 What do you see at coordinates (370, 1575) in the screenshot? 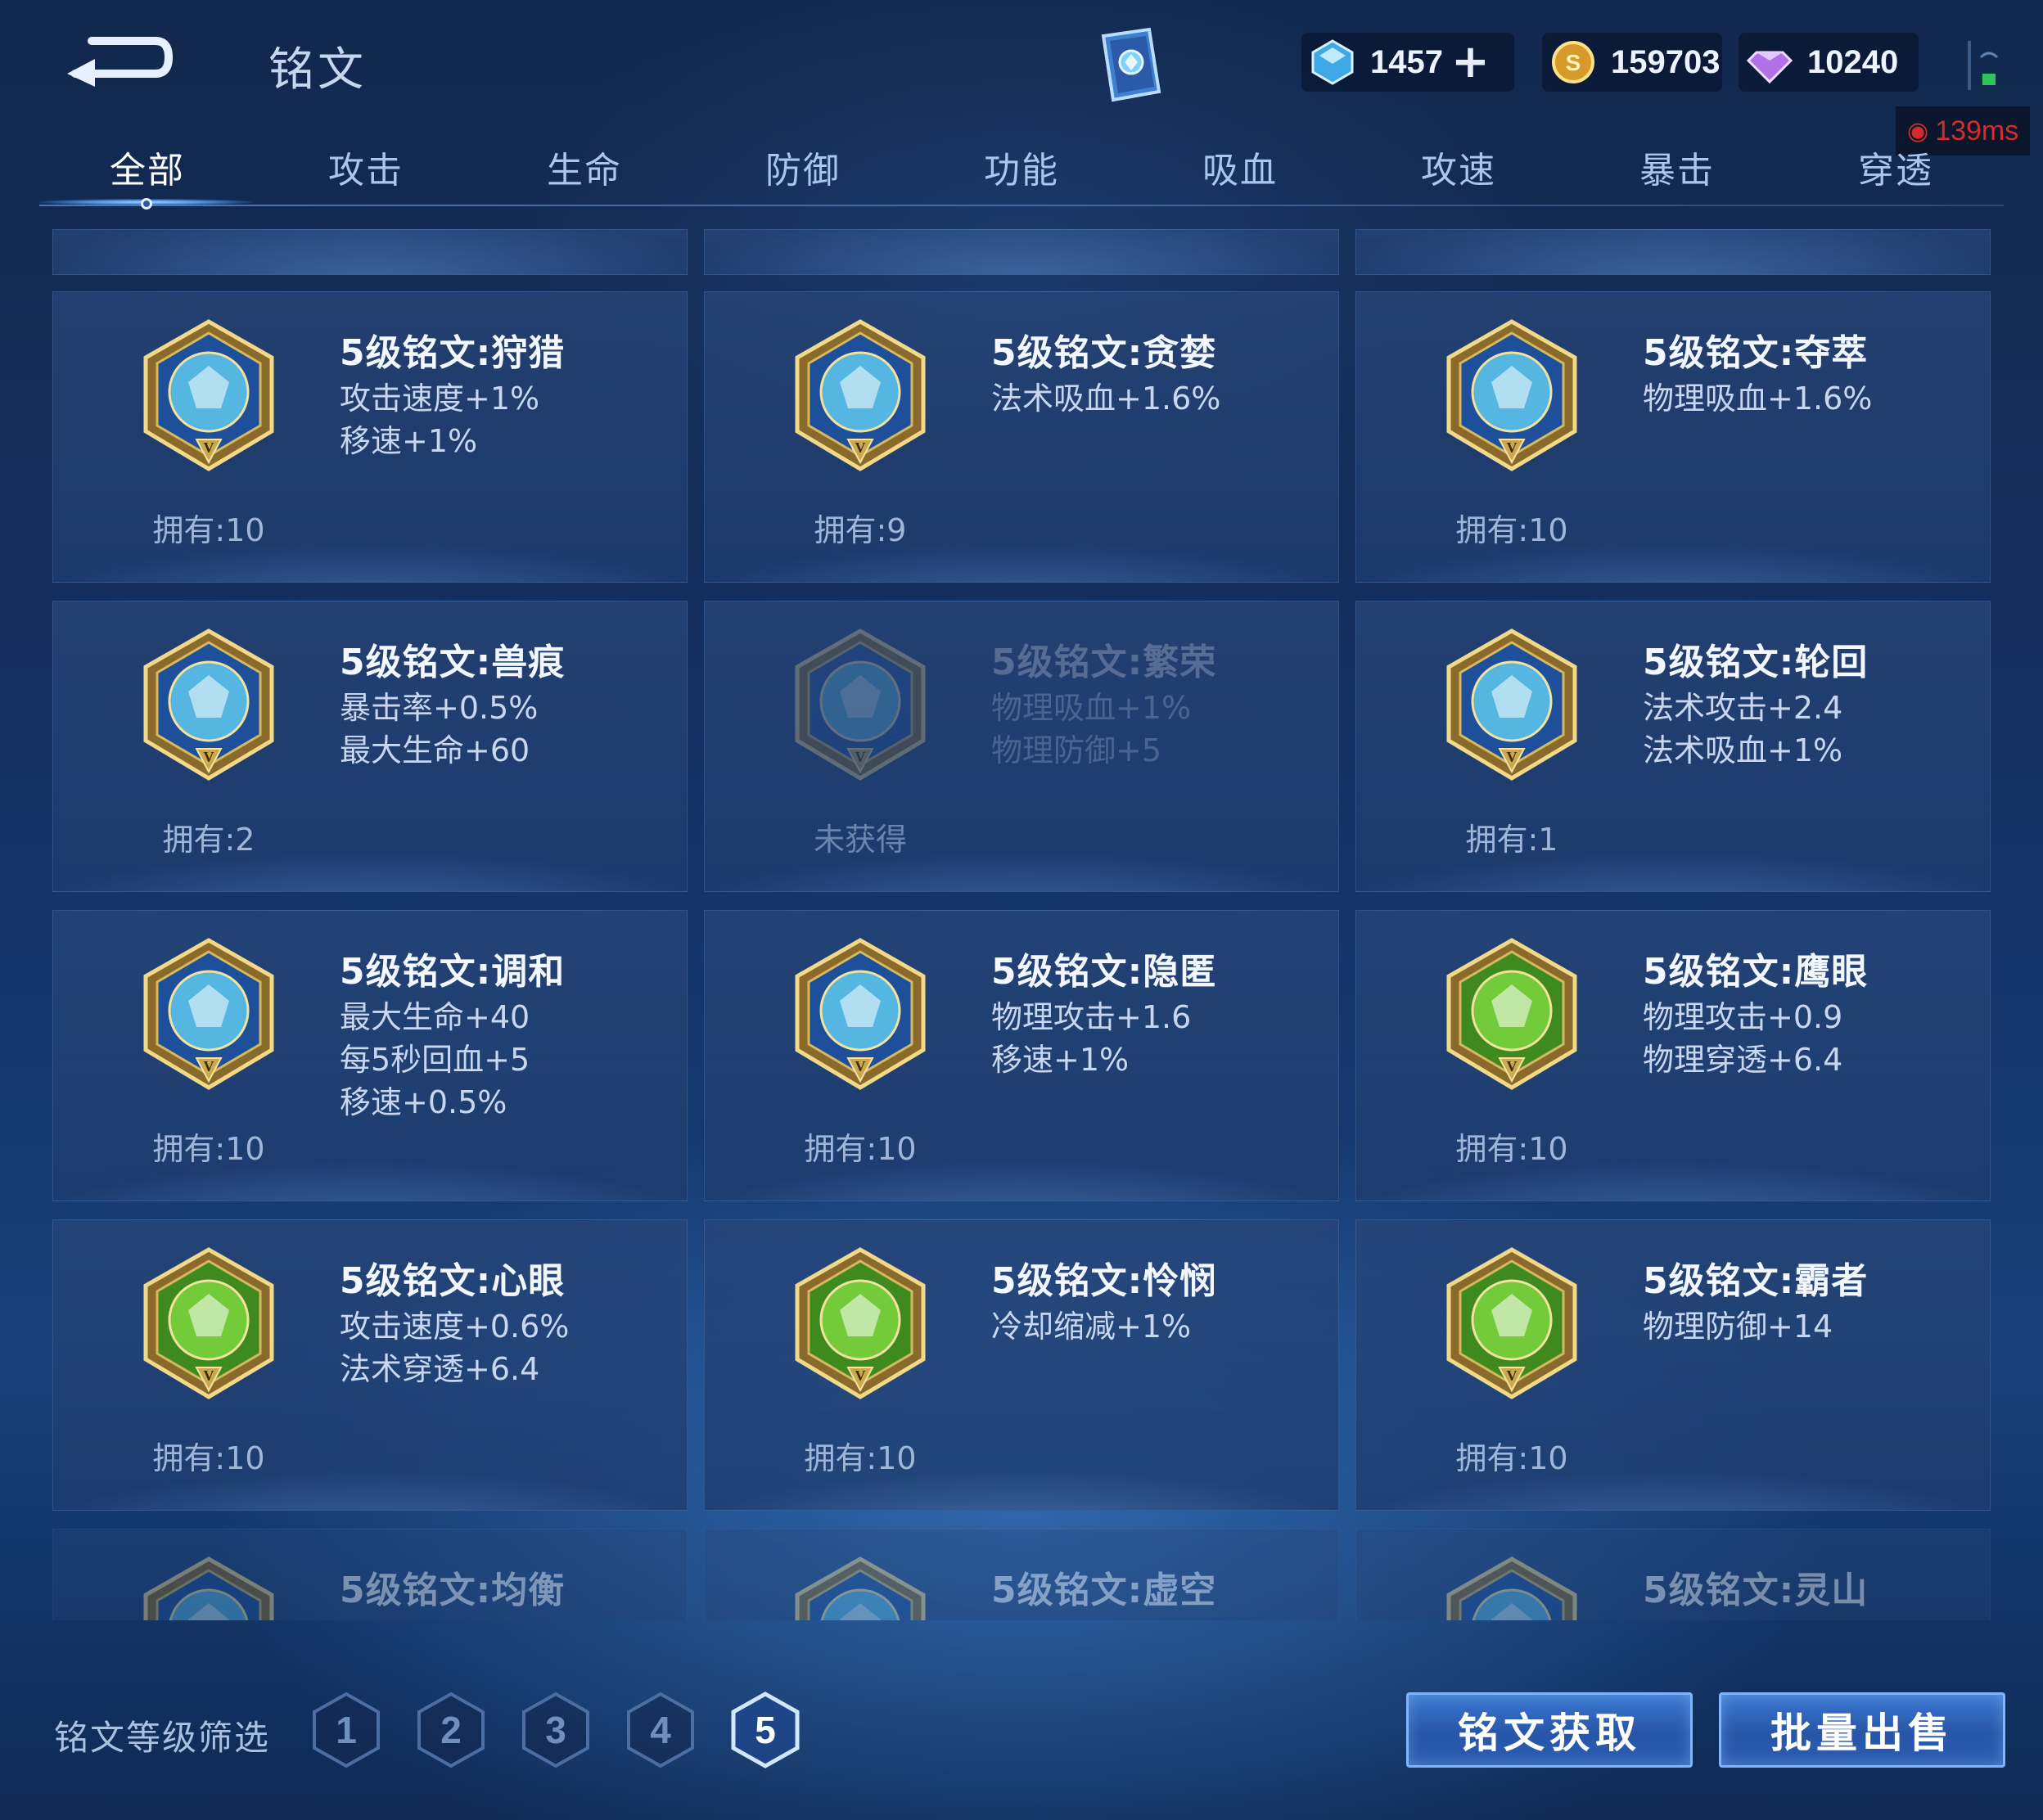
I see `rune-card-partial: V 5级铭文:均衡` at bounding box center [370, 1575].